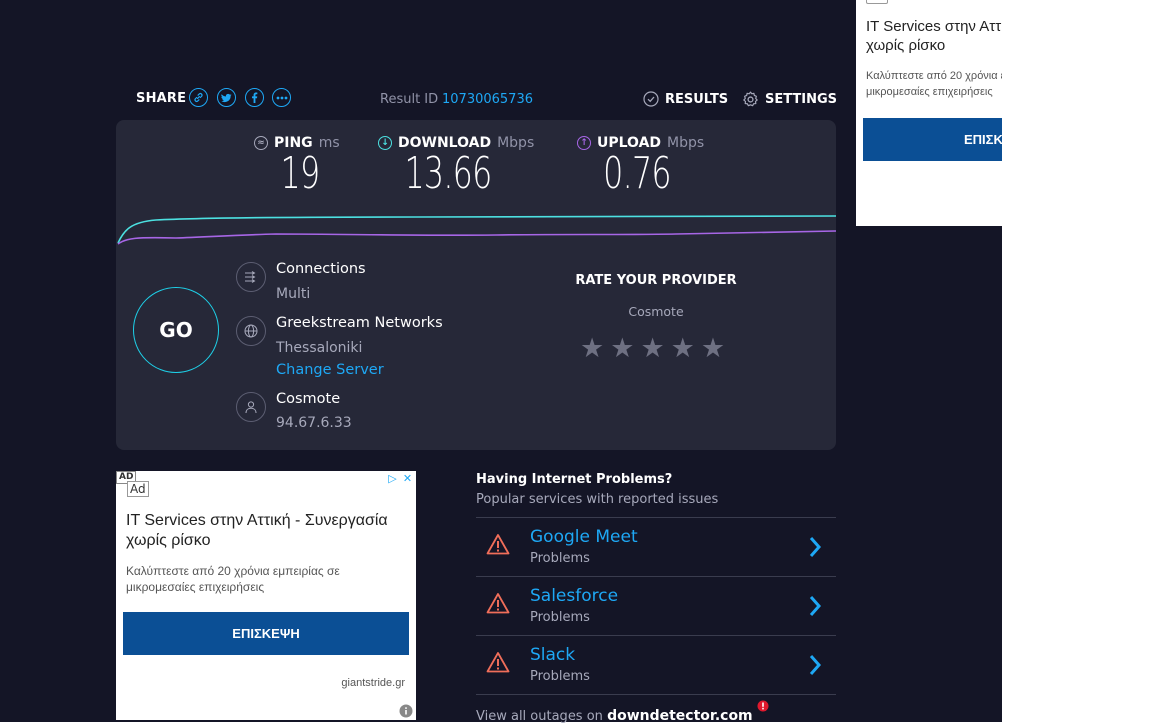 This screenshot has width=1159, height=724. I want to click on globe-icon, so click(251, 331).